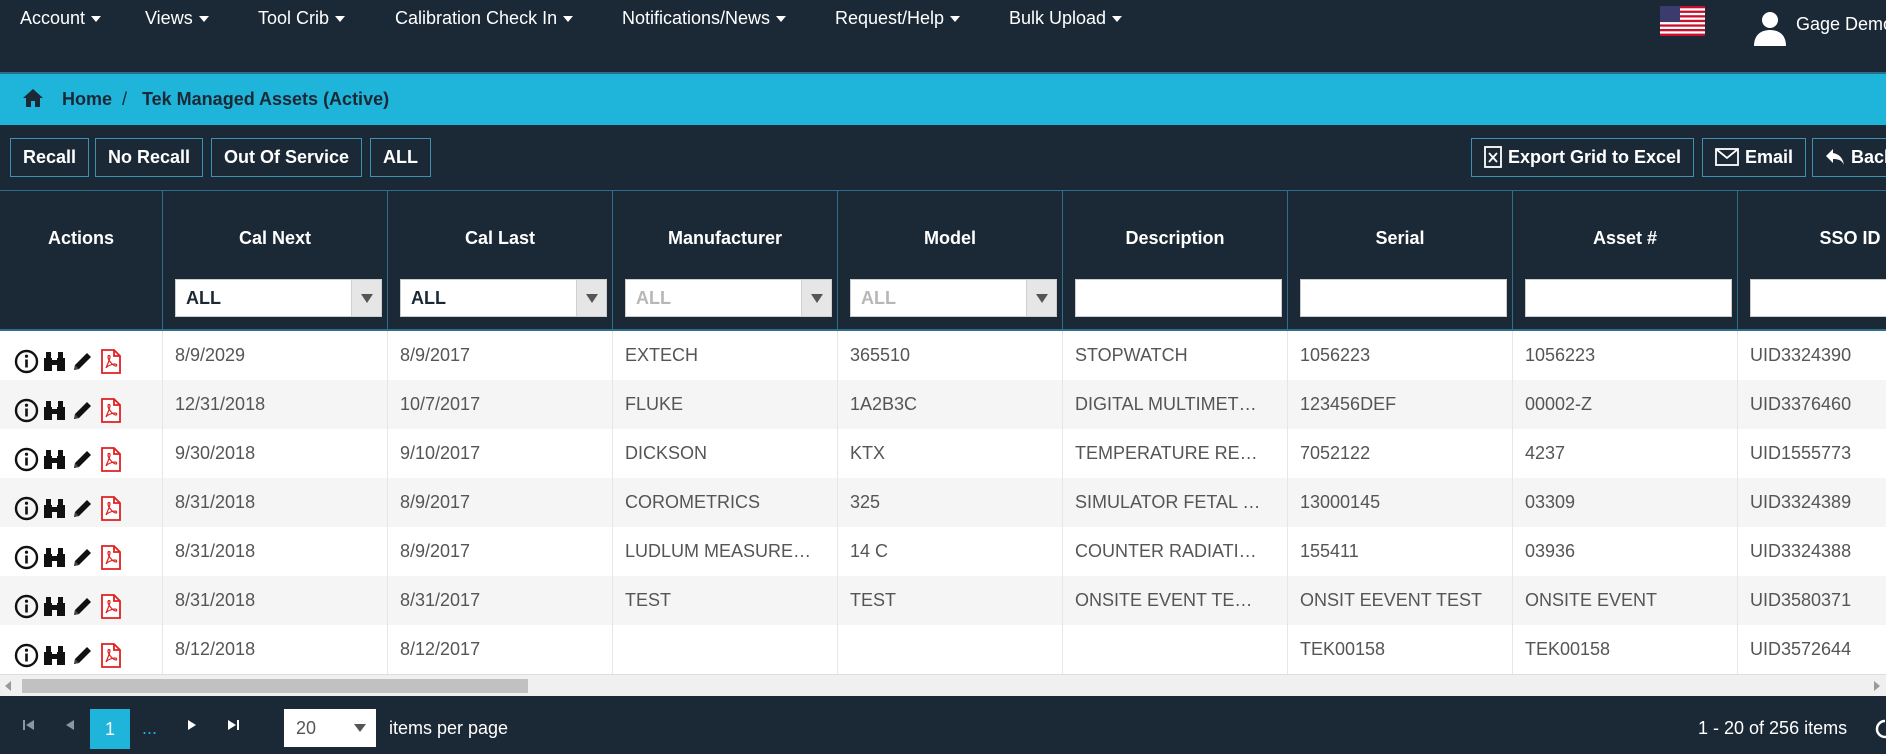  Describe the element at coordinates (1849, 157) in the screenshot. I see `back-button: Back` at that location.